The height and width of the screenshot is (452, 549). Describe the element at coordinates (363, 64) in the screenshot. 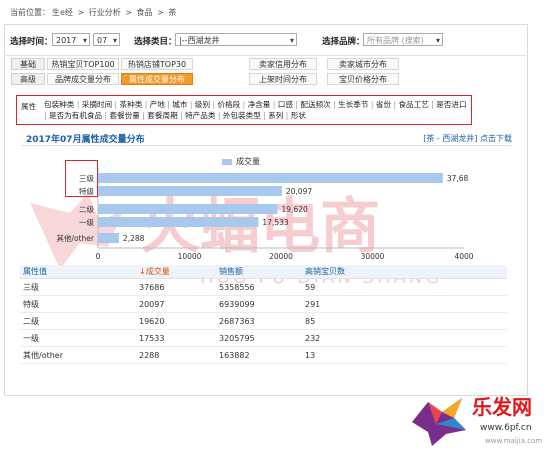

I see `tab-seller-city: 卖家城市分布` at that location.